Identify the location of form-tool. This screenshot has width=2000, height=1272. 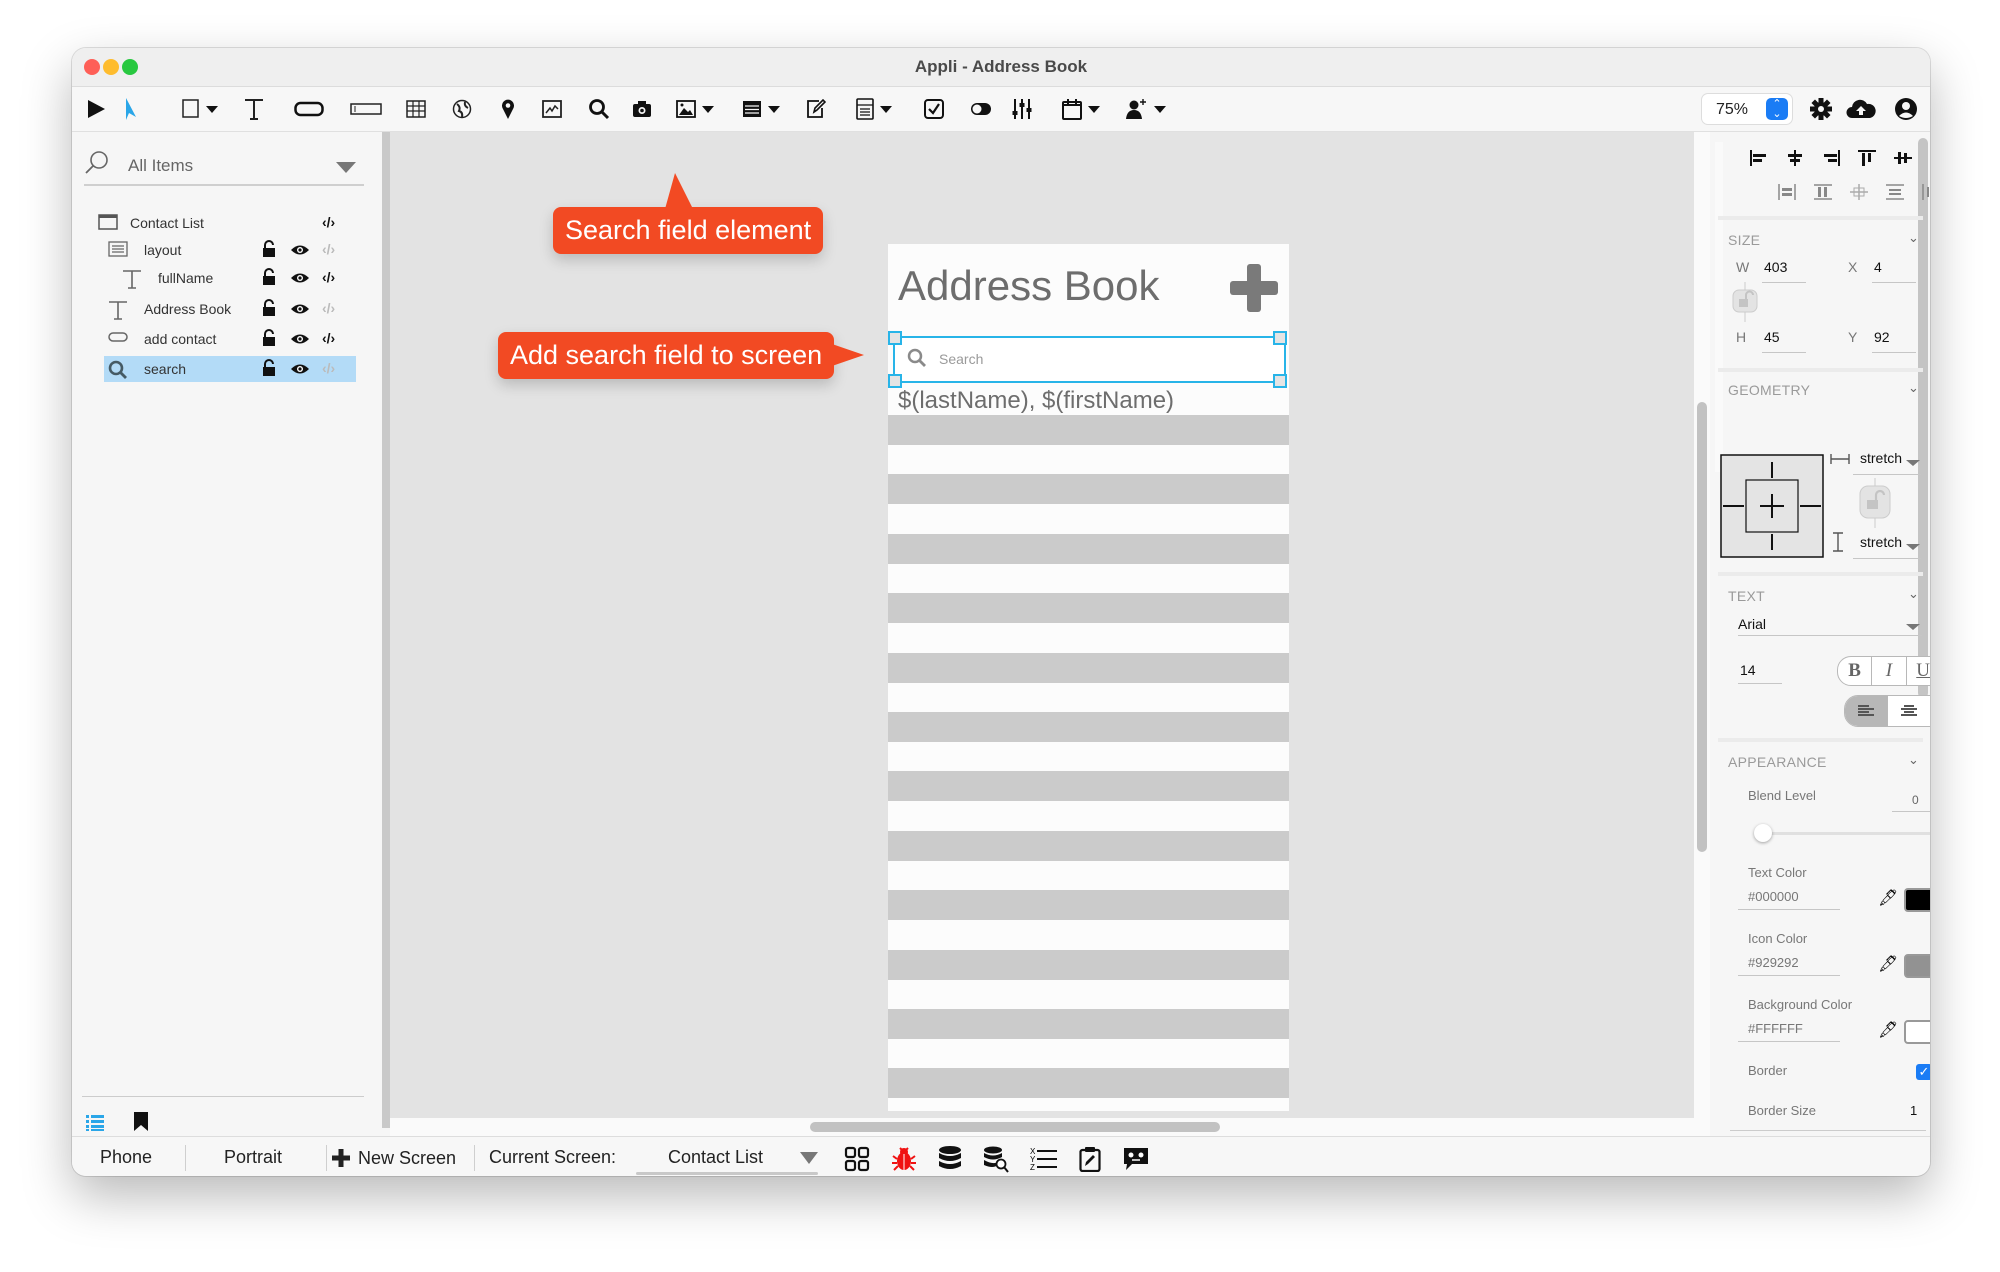
(874, 109).